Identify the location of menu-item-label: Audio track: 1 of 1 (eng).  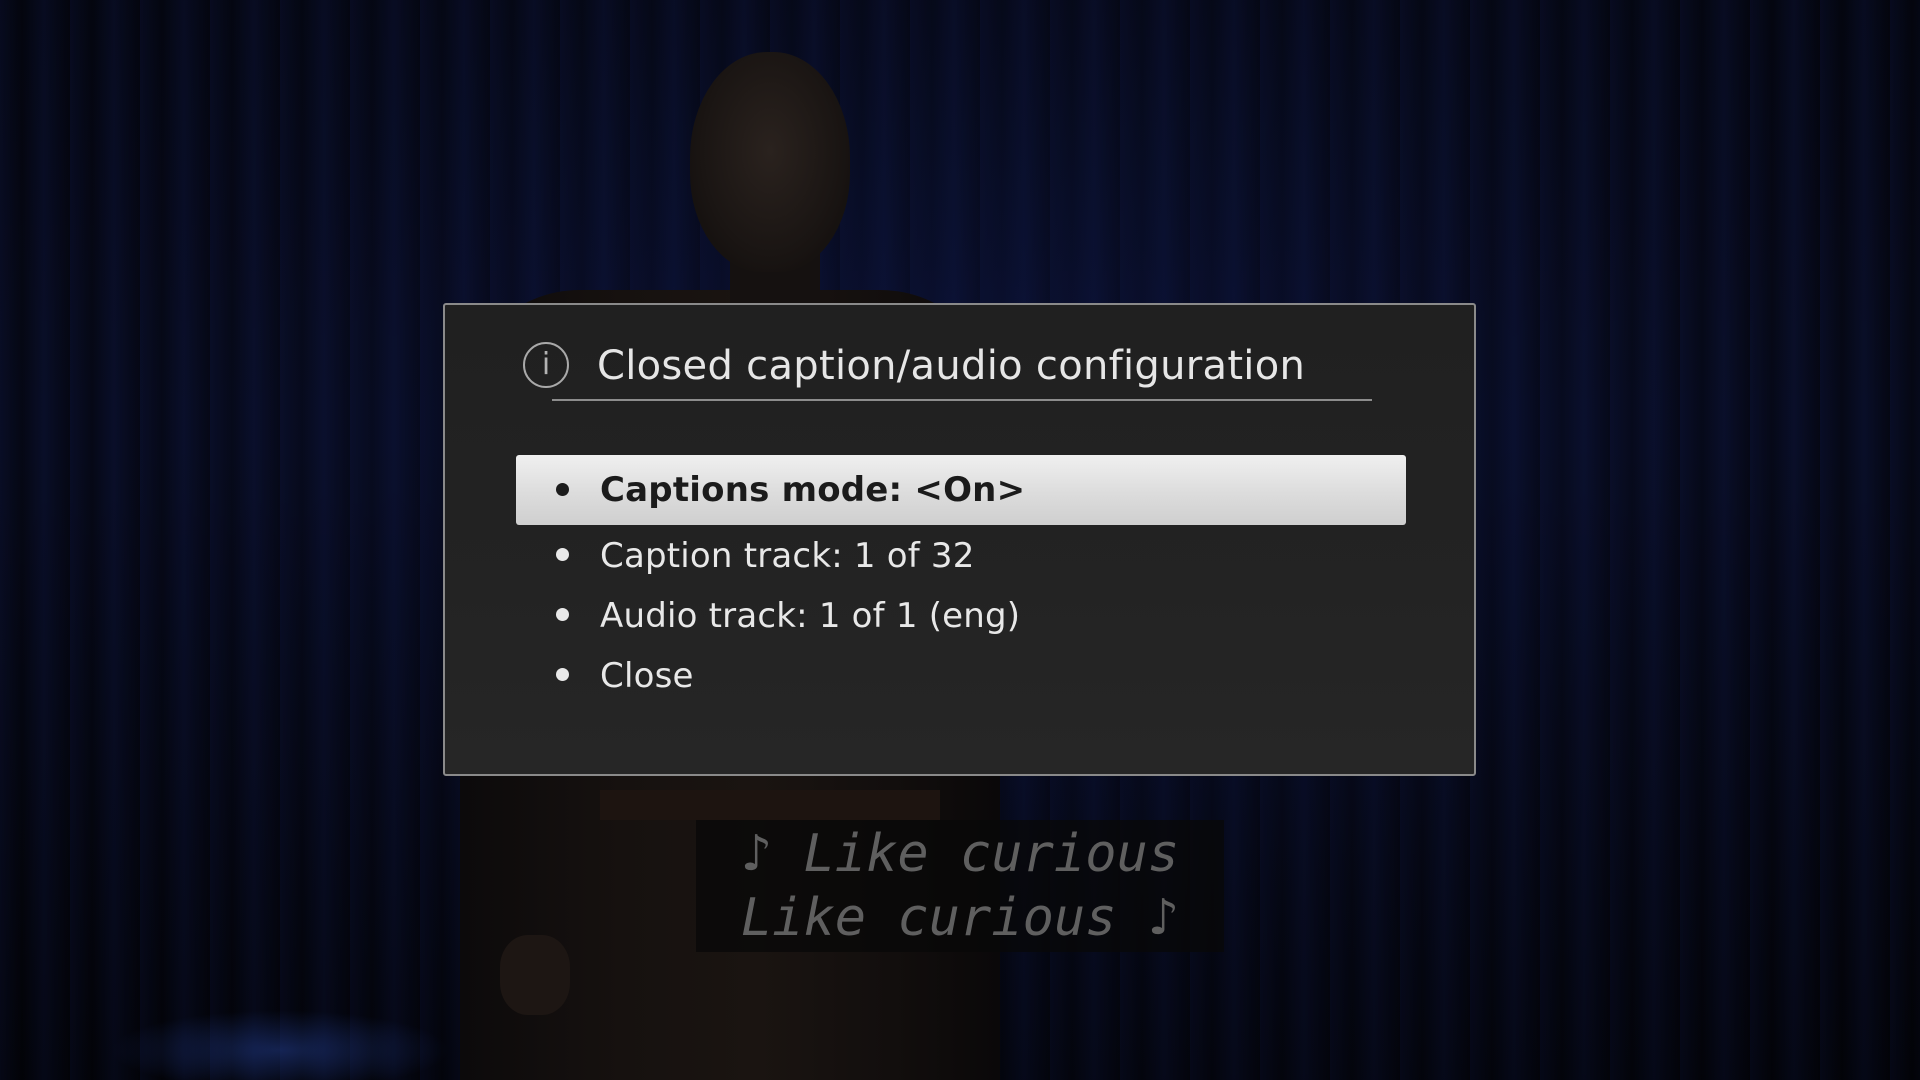
(810, 616).